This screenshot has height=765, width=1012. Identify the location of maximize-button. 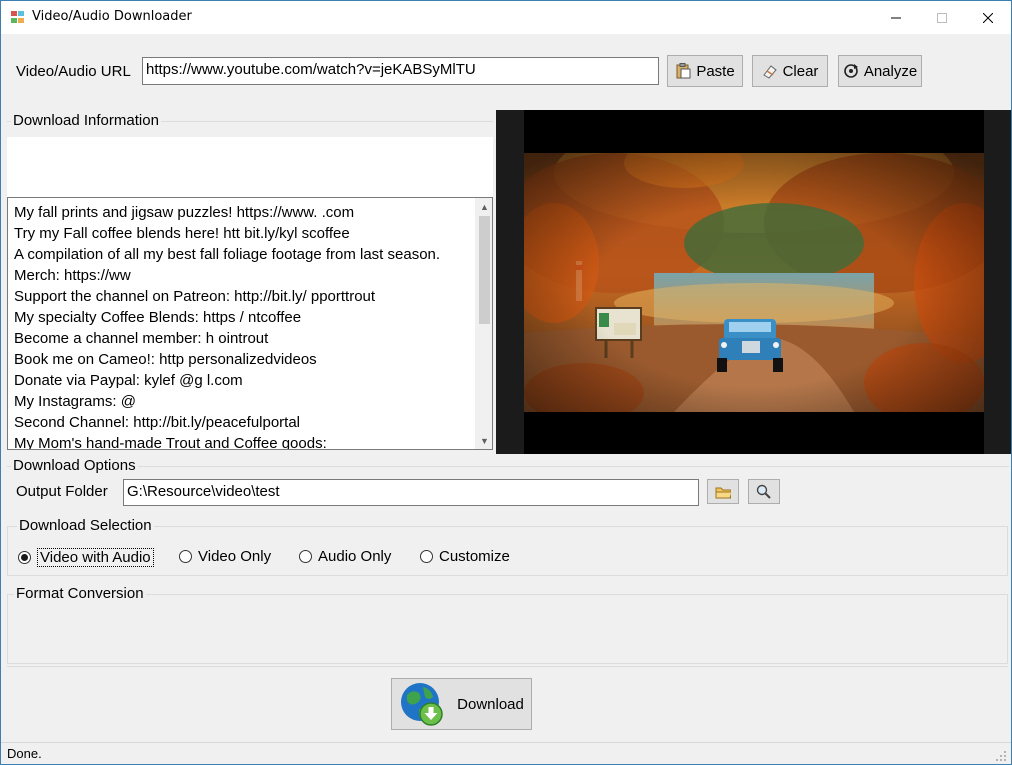
(942, 17).